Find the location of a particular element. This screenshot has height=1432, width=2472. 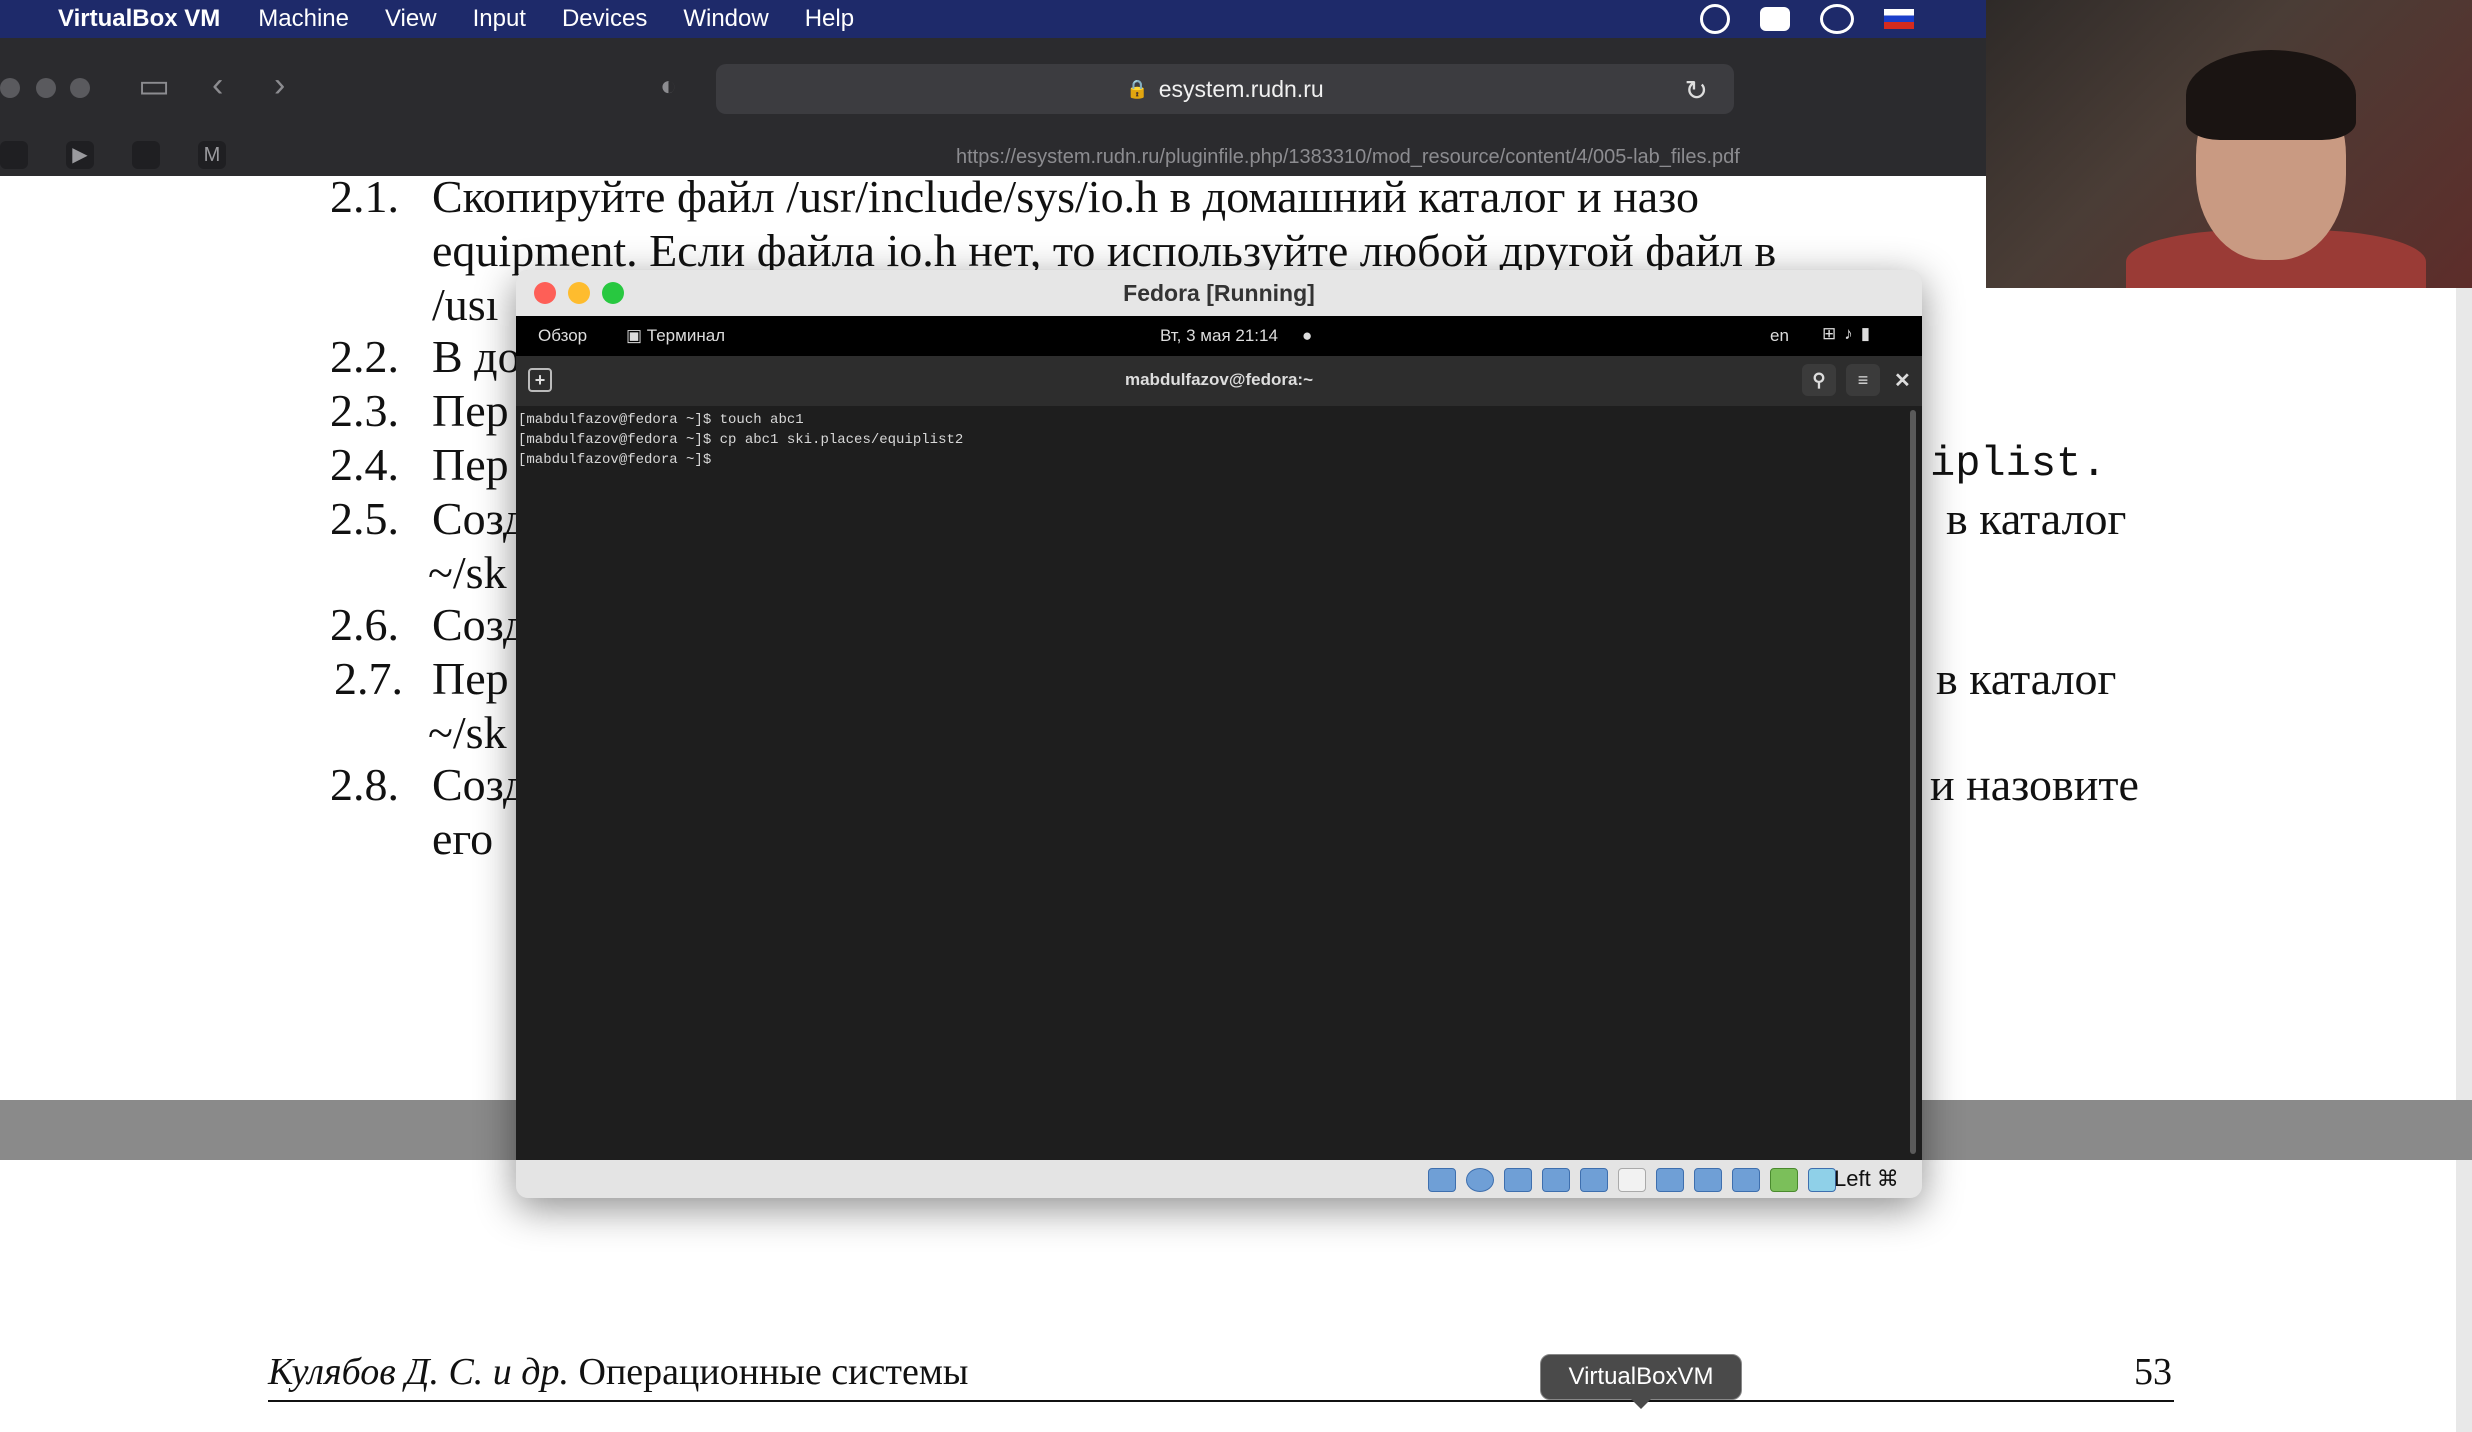

youtube-icon: ▶ is located at coordinates (80, 155).